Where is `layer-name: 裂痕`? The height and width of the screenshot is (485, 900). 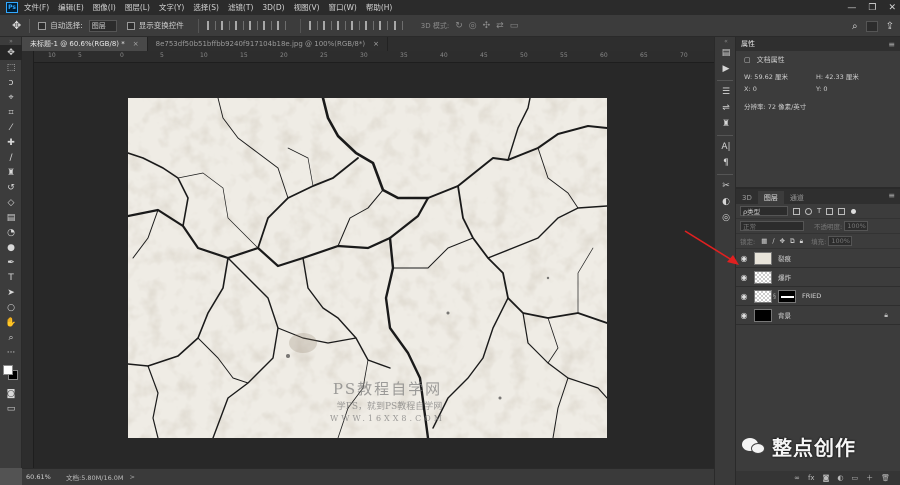
layer-name: 裂痕 is located at coordinates (784, 258).